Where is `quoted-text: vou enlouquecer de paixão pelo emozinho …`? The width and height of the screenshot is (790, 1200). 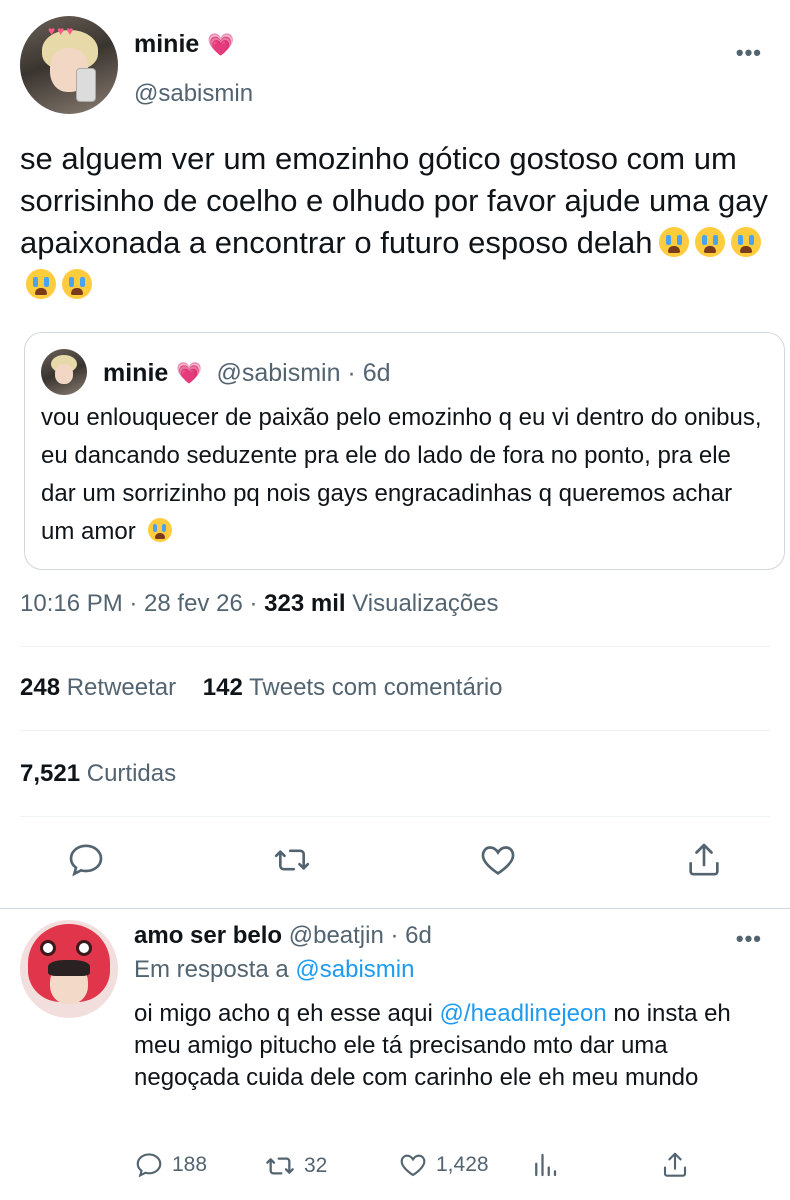
quoted-text: vou enlouquecer de paixão pelo emozinho … is located at coordinates (406, 475).